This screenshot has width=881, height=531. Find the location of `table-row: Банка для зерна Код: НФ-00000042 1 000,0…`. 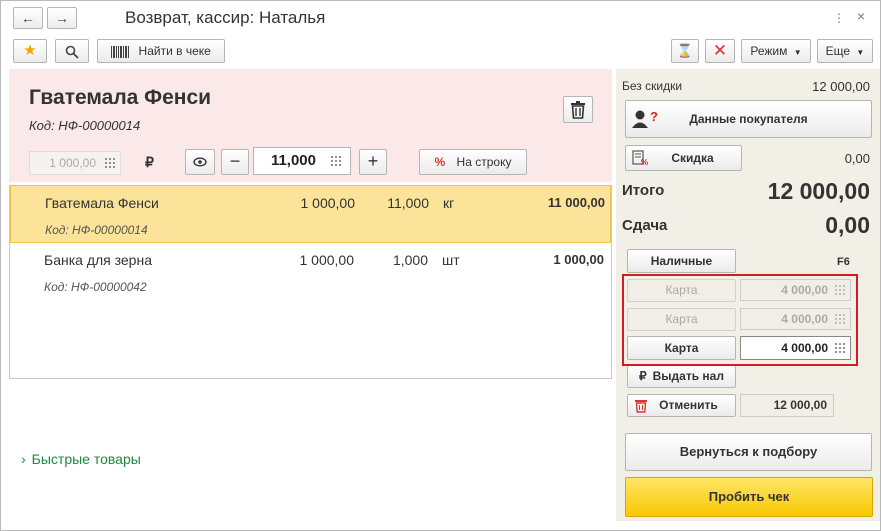

table-row: Банка для зерна Код: НФ-00000042 1 000,0… is located at coordinates (310, 272).